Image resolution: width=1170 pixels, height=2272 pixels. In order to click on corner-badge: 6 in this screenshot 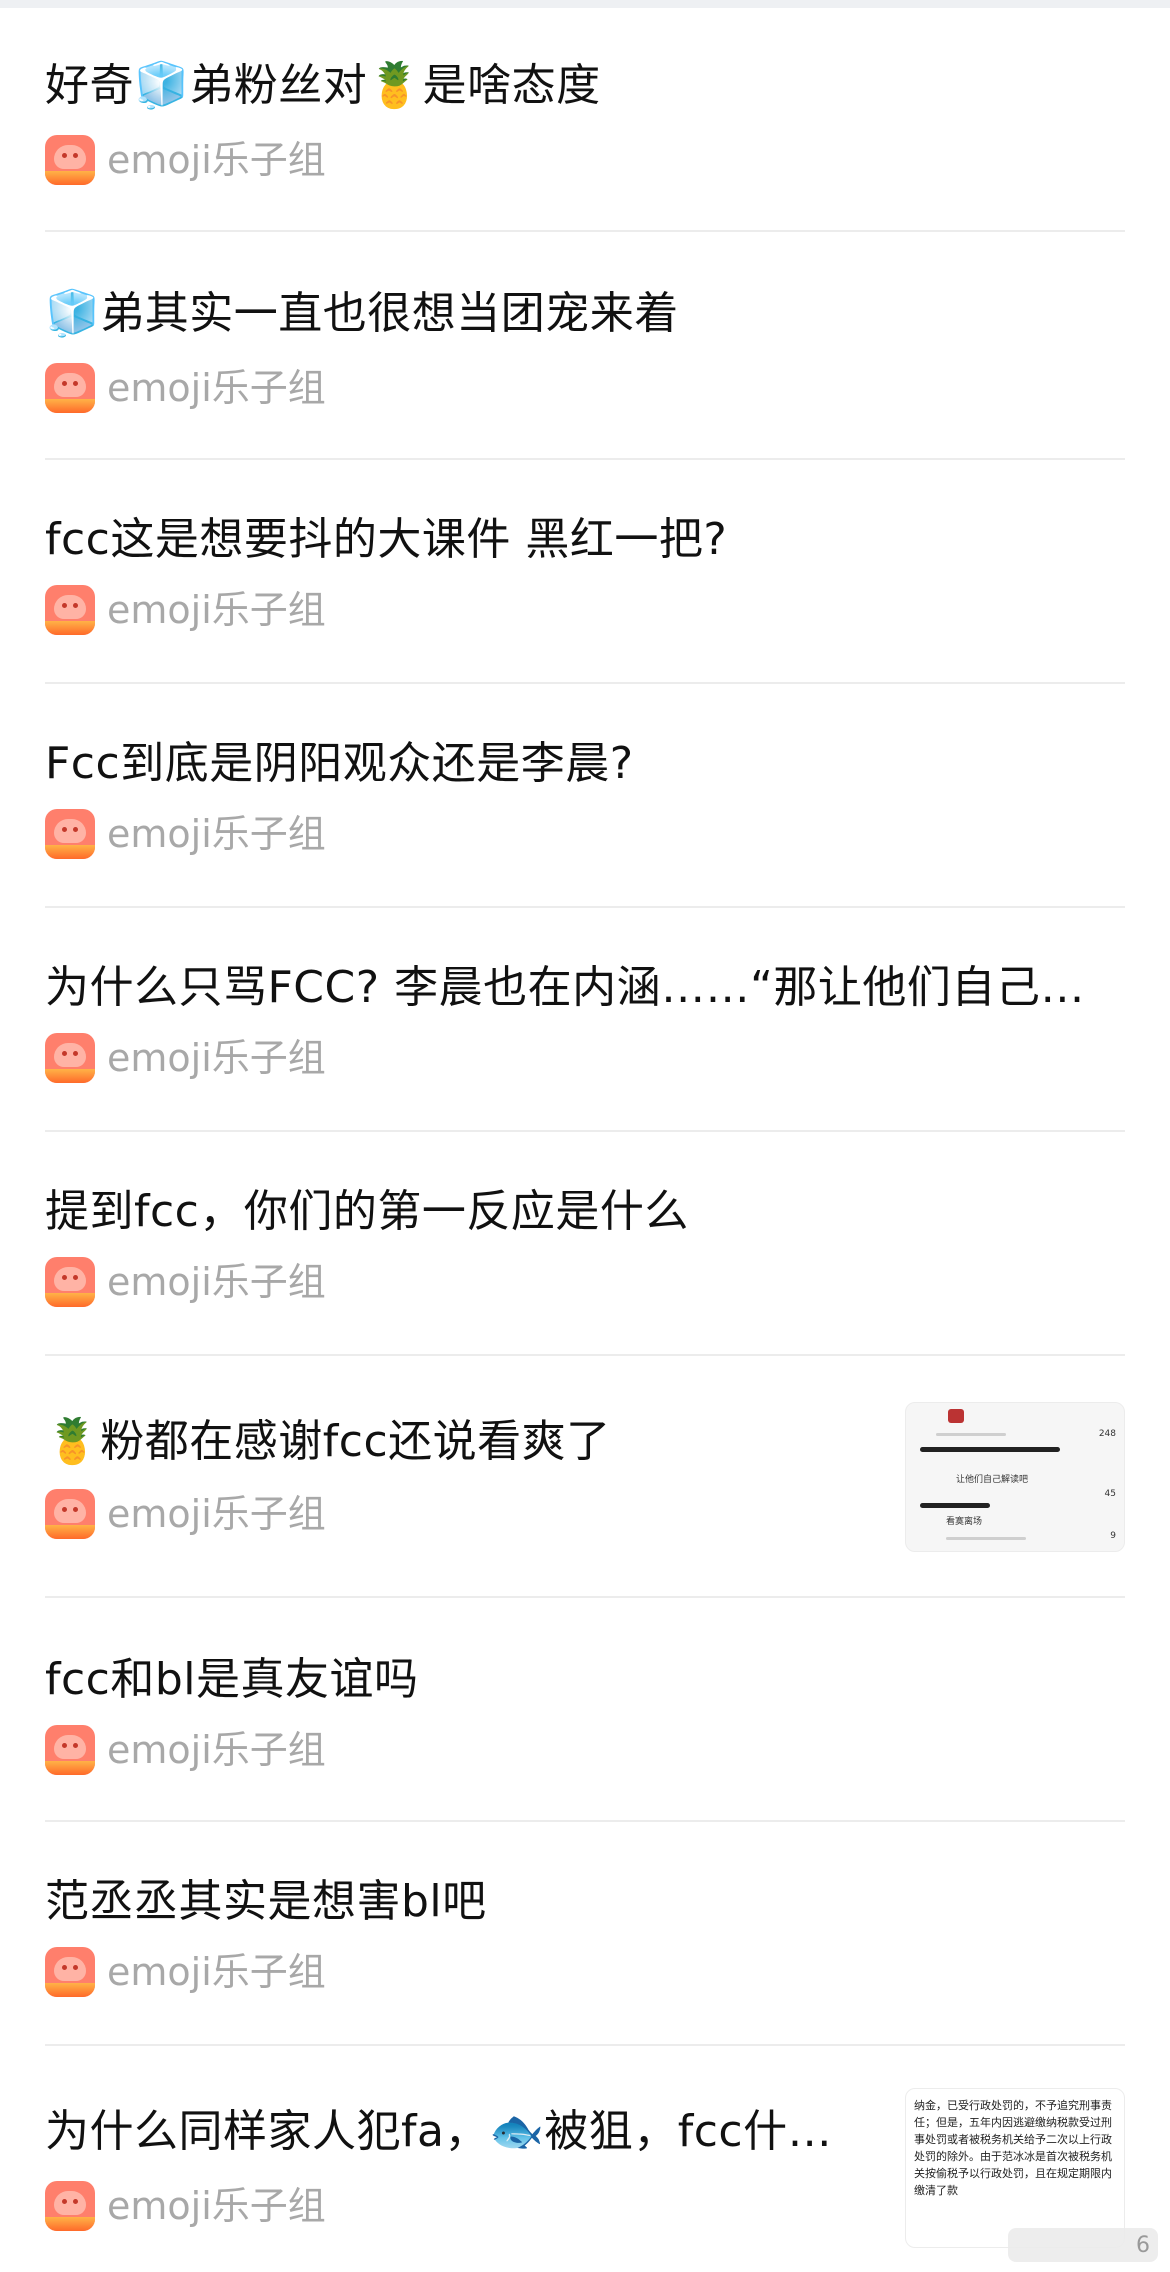, I will do `click(1083, 2245)`.